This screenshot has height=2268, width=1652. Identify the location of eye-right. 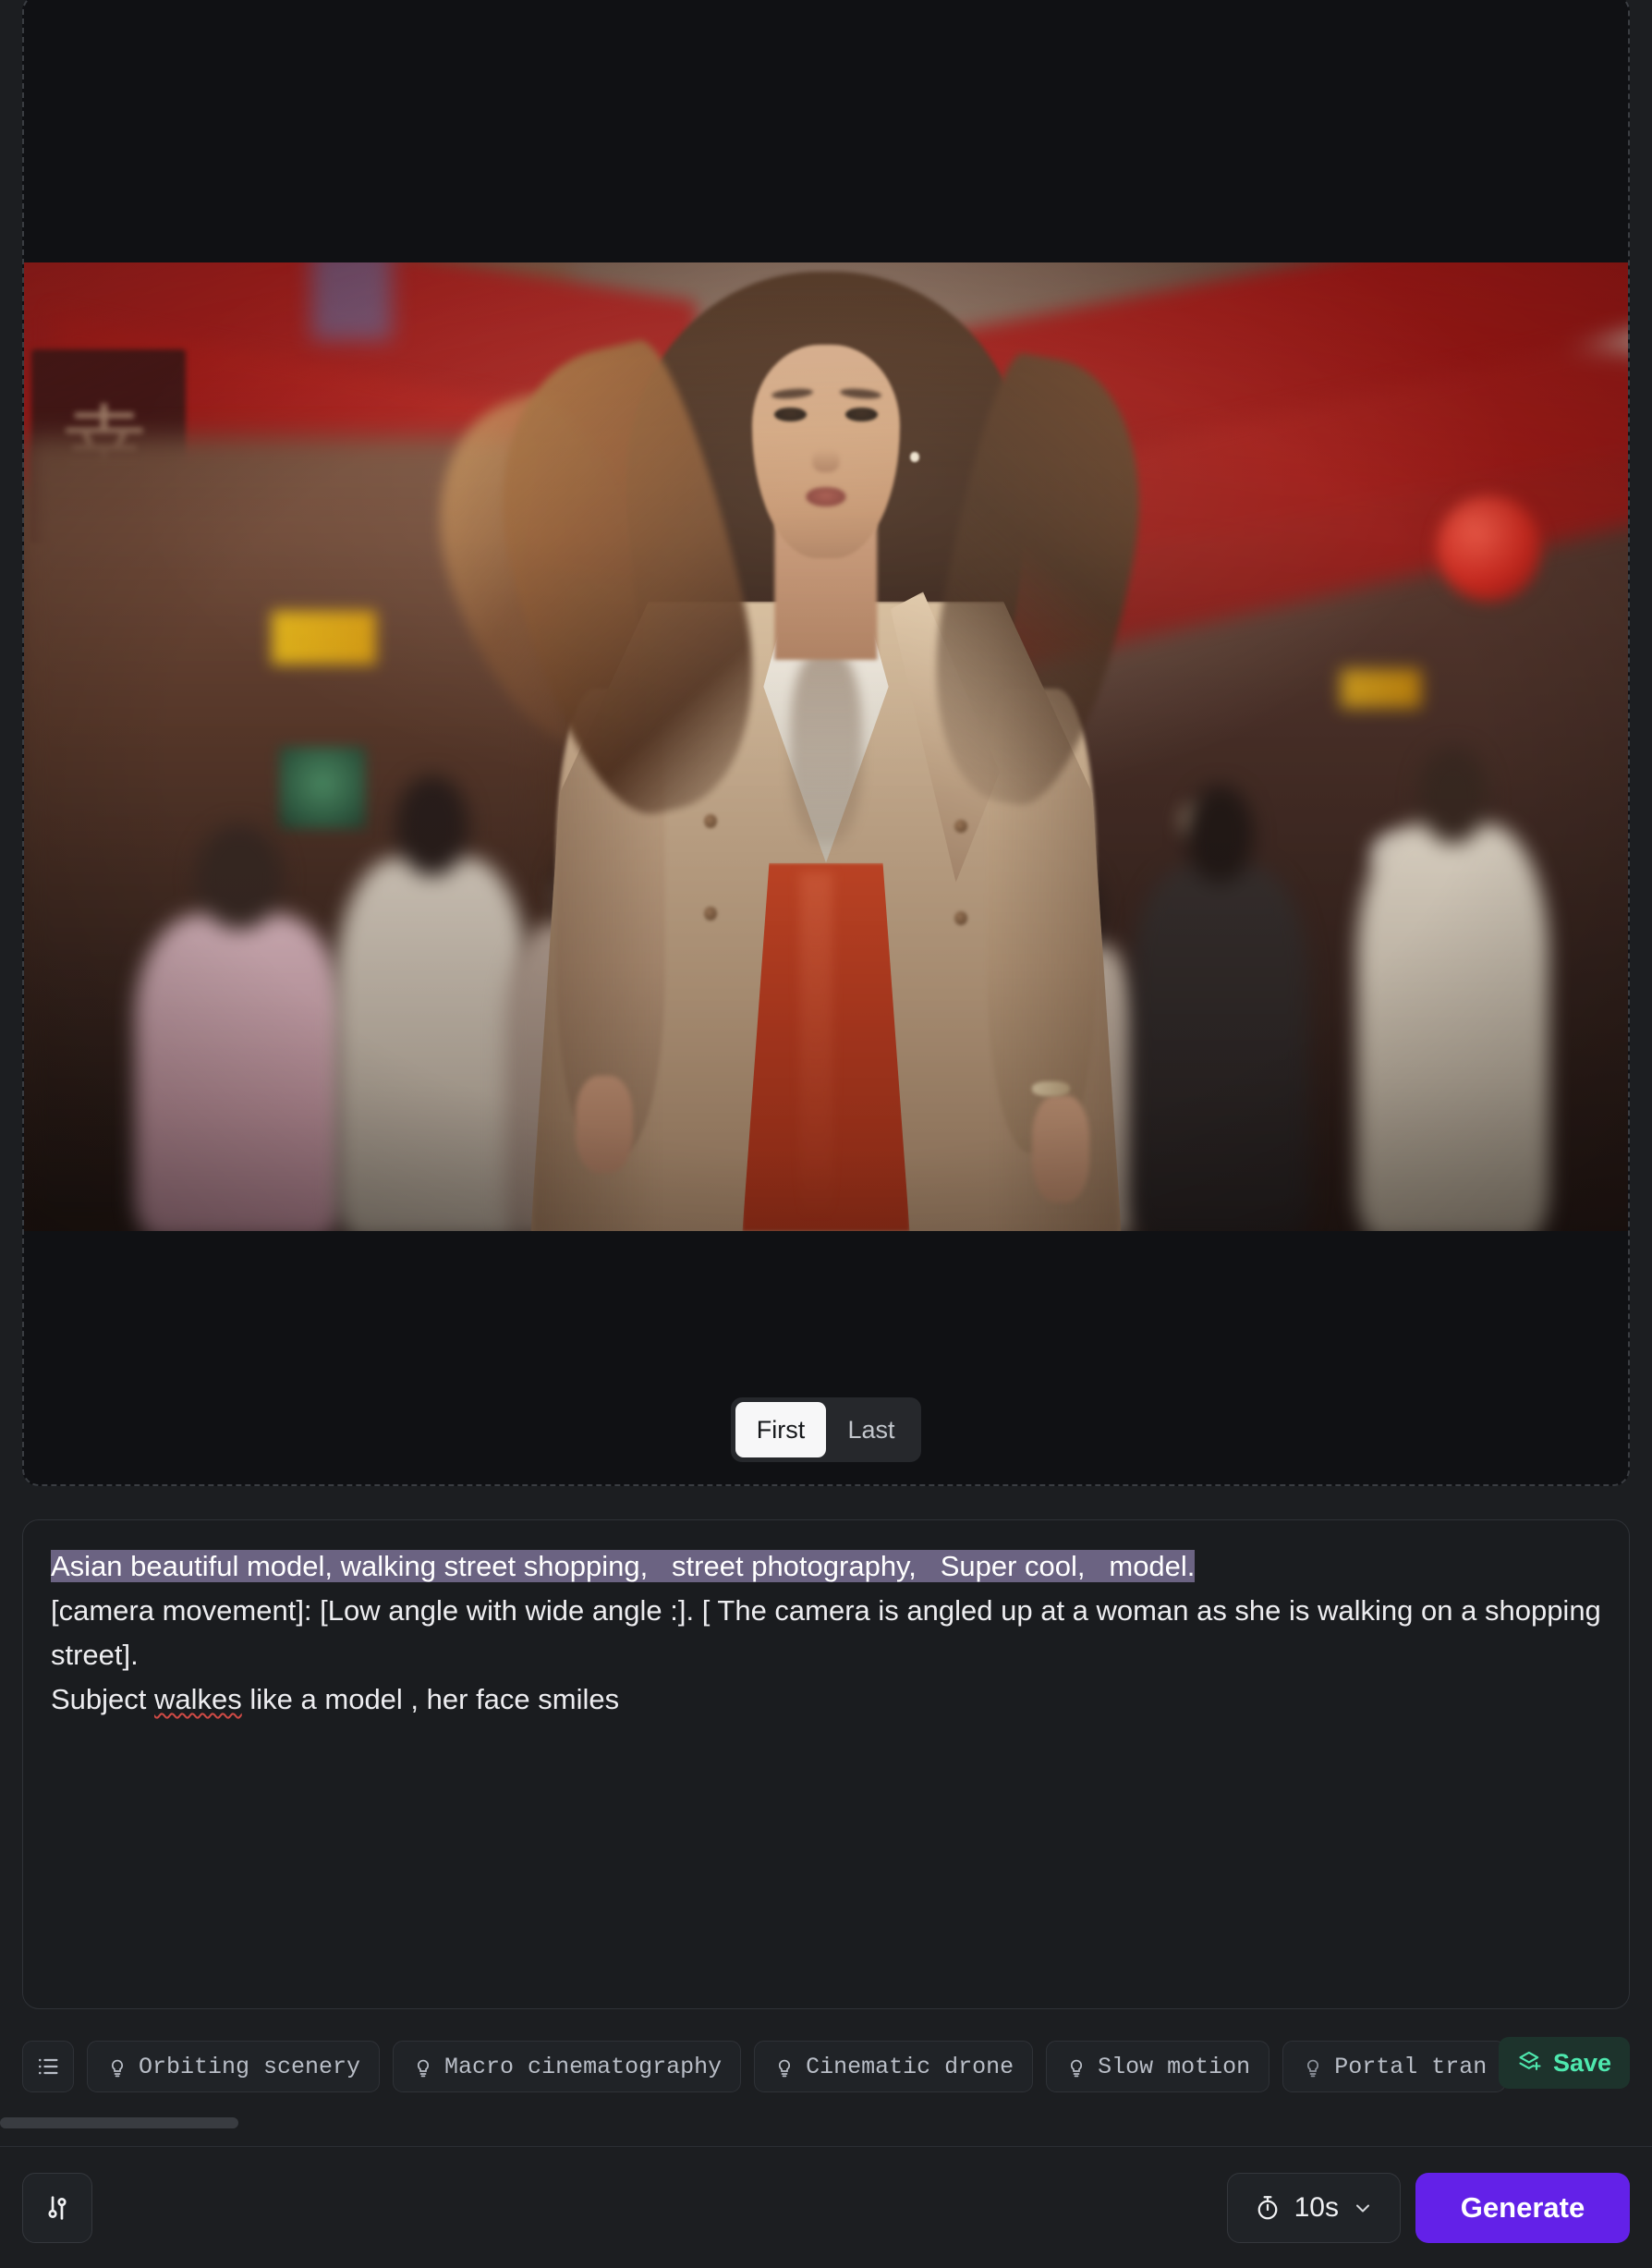
(861, 415).